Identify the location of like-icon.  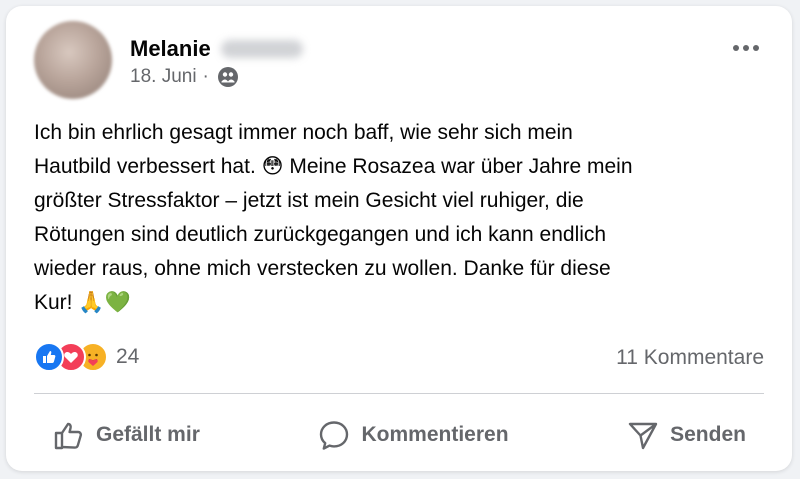
(49, 357).